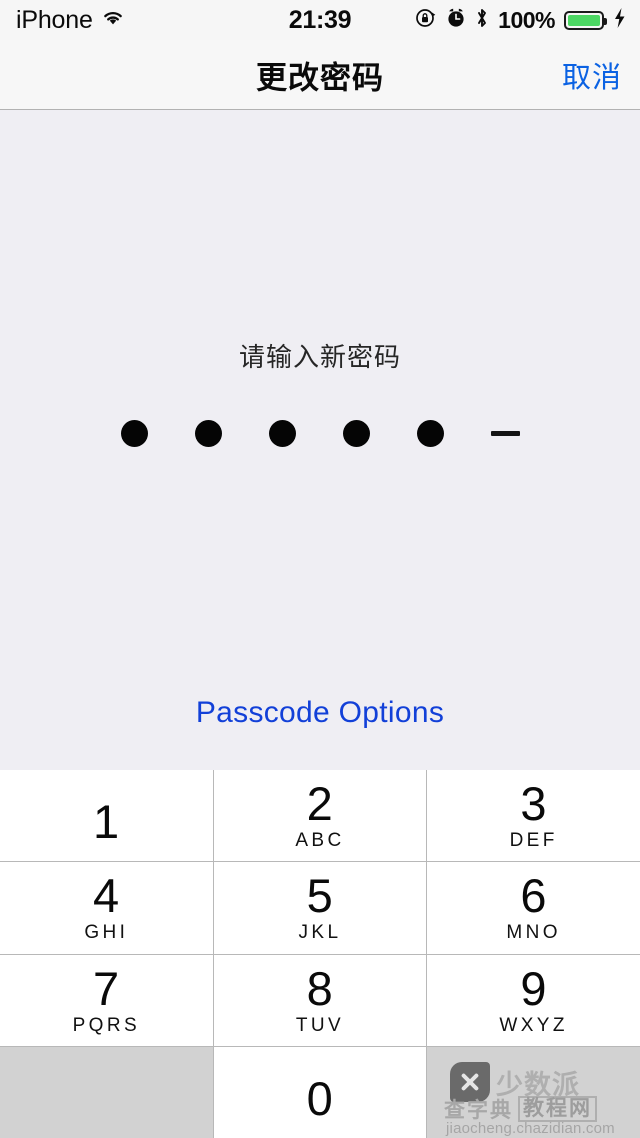  What do you see at coordinates (106, 988) in the screenshot?
I see `key-7-digit: 7` at bounding box center [106, 988].